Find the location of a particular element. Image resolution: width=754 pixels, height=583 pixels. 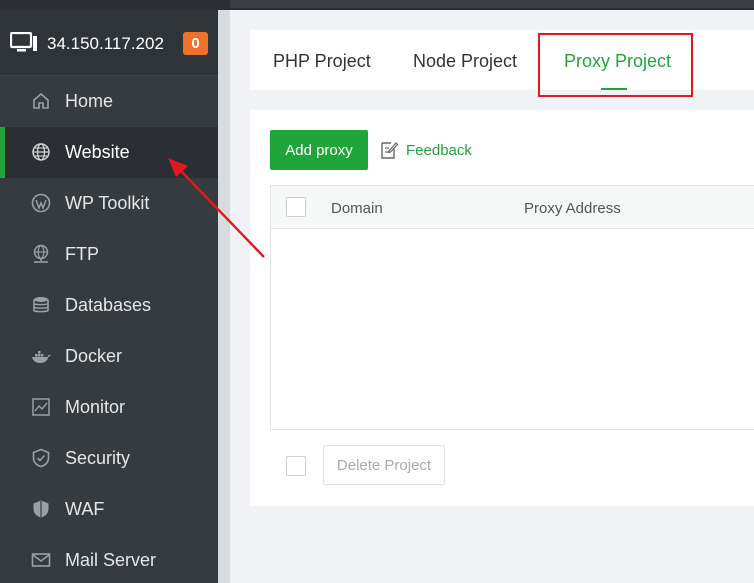

sidebar-item-wp-toolkit: WP Toolkit is located at coordinates (109, 203).